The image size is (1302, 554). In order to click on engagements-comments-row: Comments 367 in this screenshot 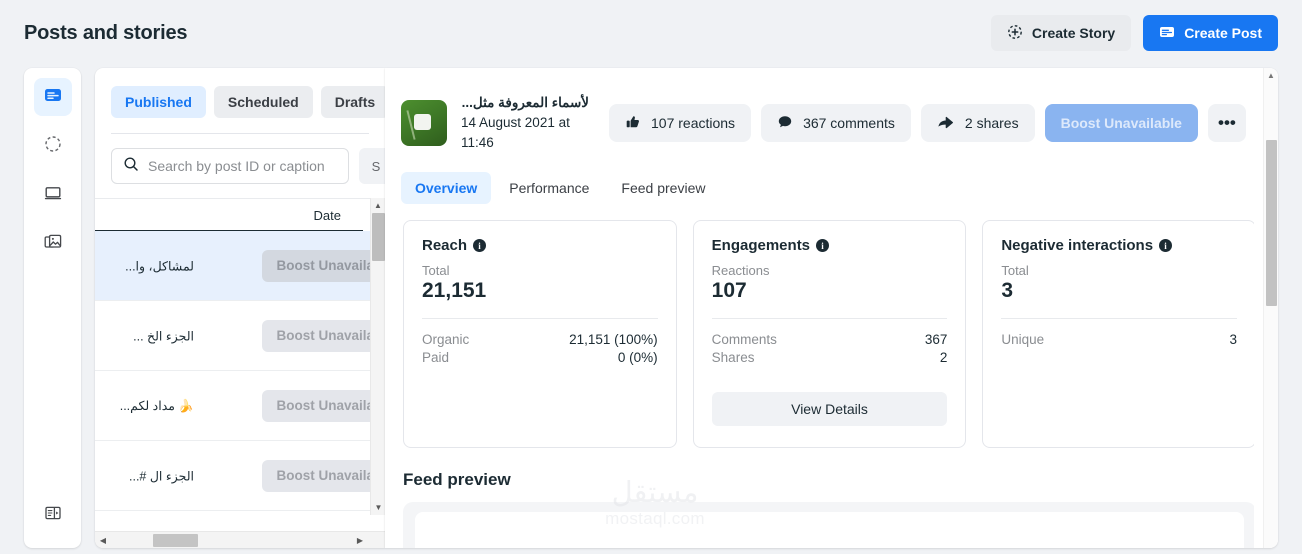, I will do `click(830, 339)`.